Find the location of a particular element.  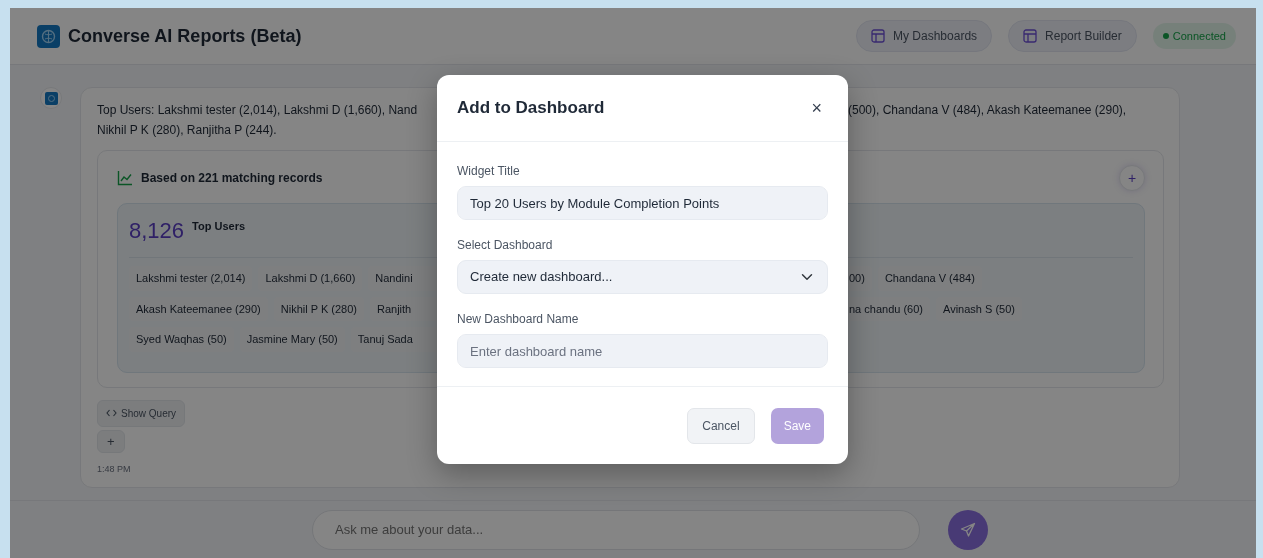

nav-button: Report Builder is located at coordinates (1072, 36).